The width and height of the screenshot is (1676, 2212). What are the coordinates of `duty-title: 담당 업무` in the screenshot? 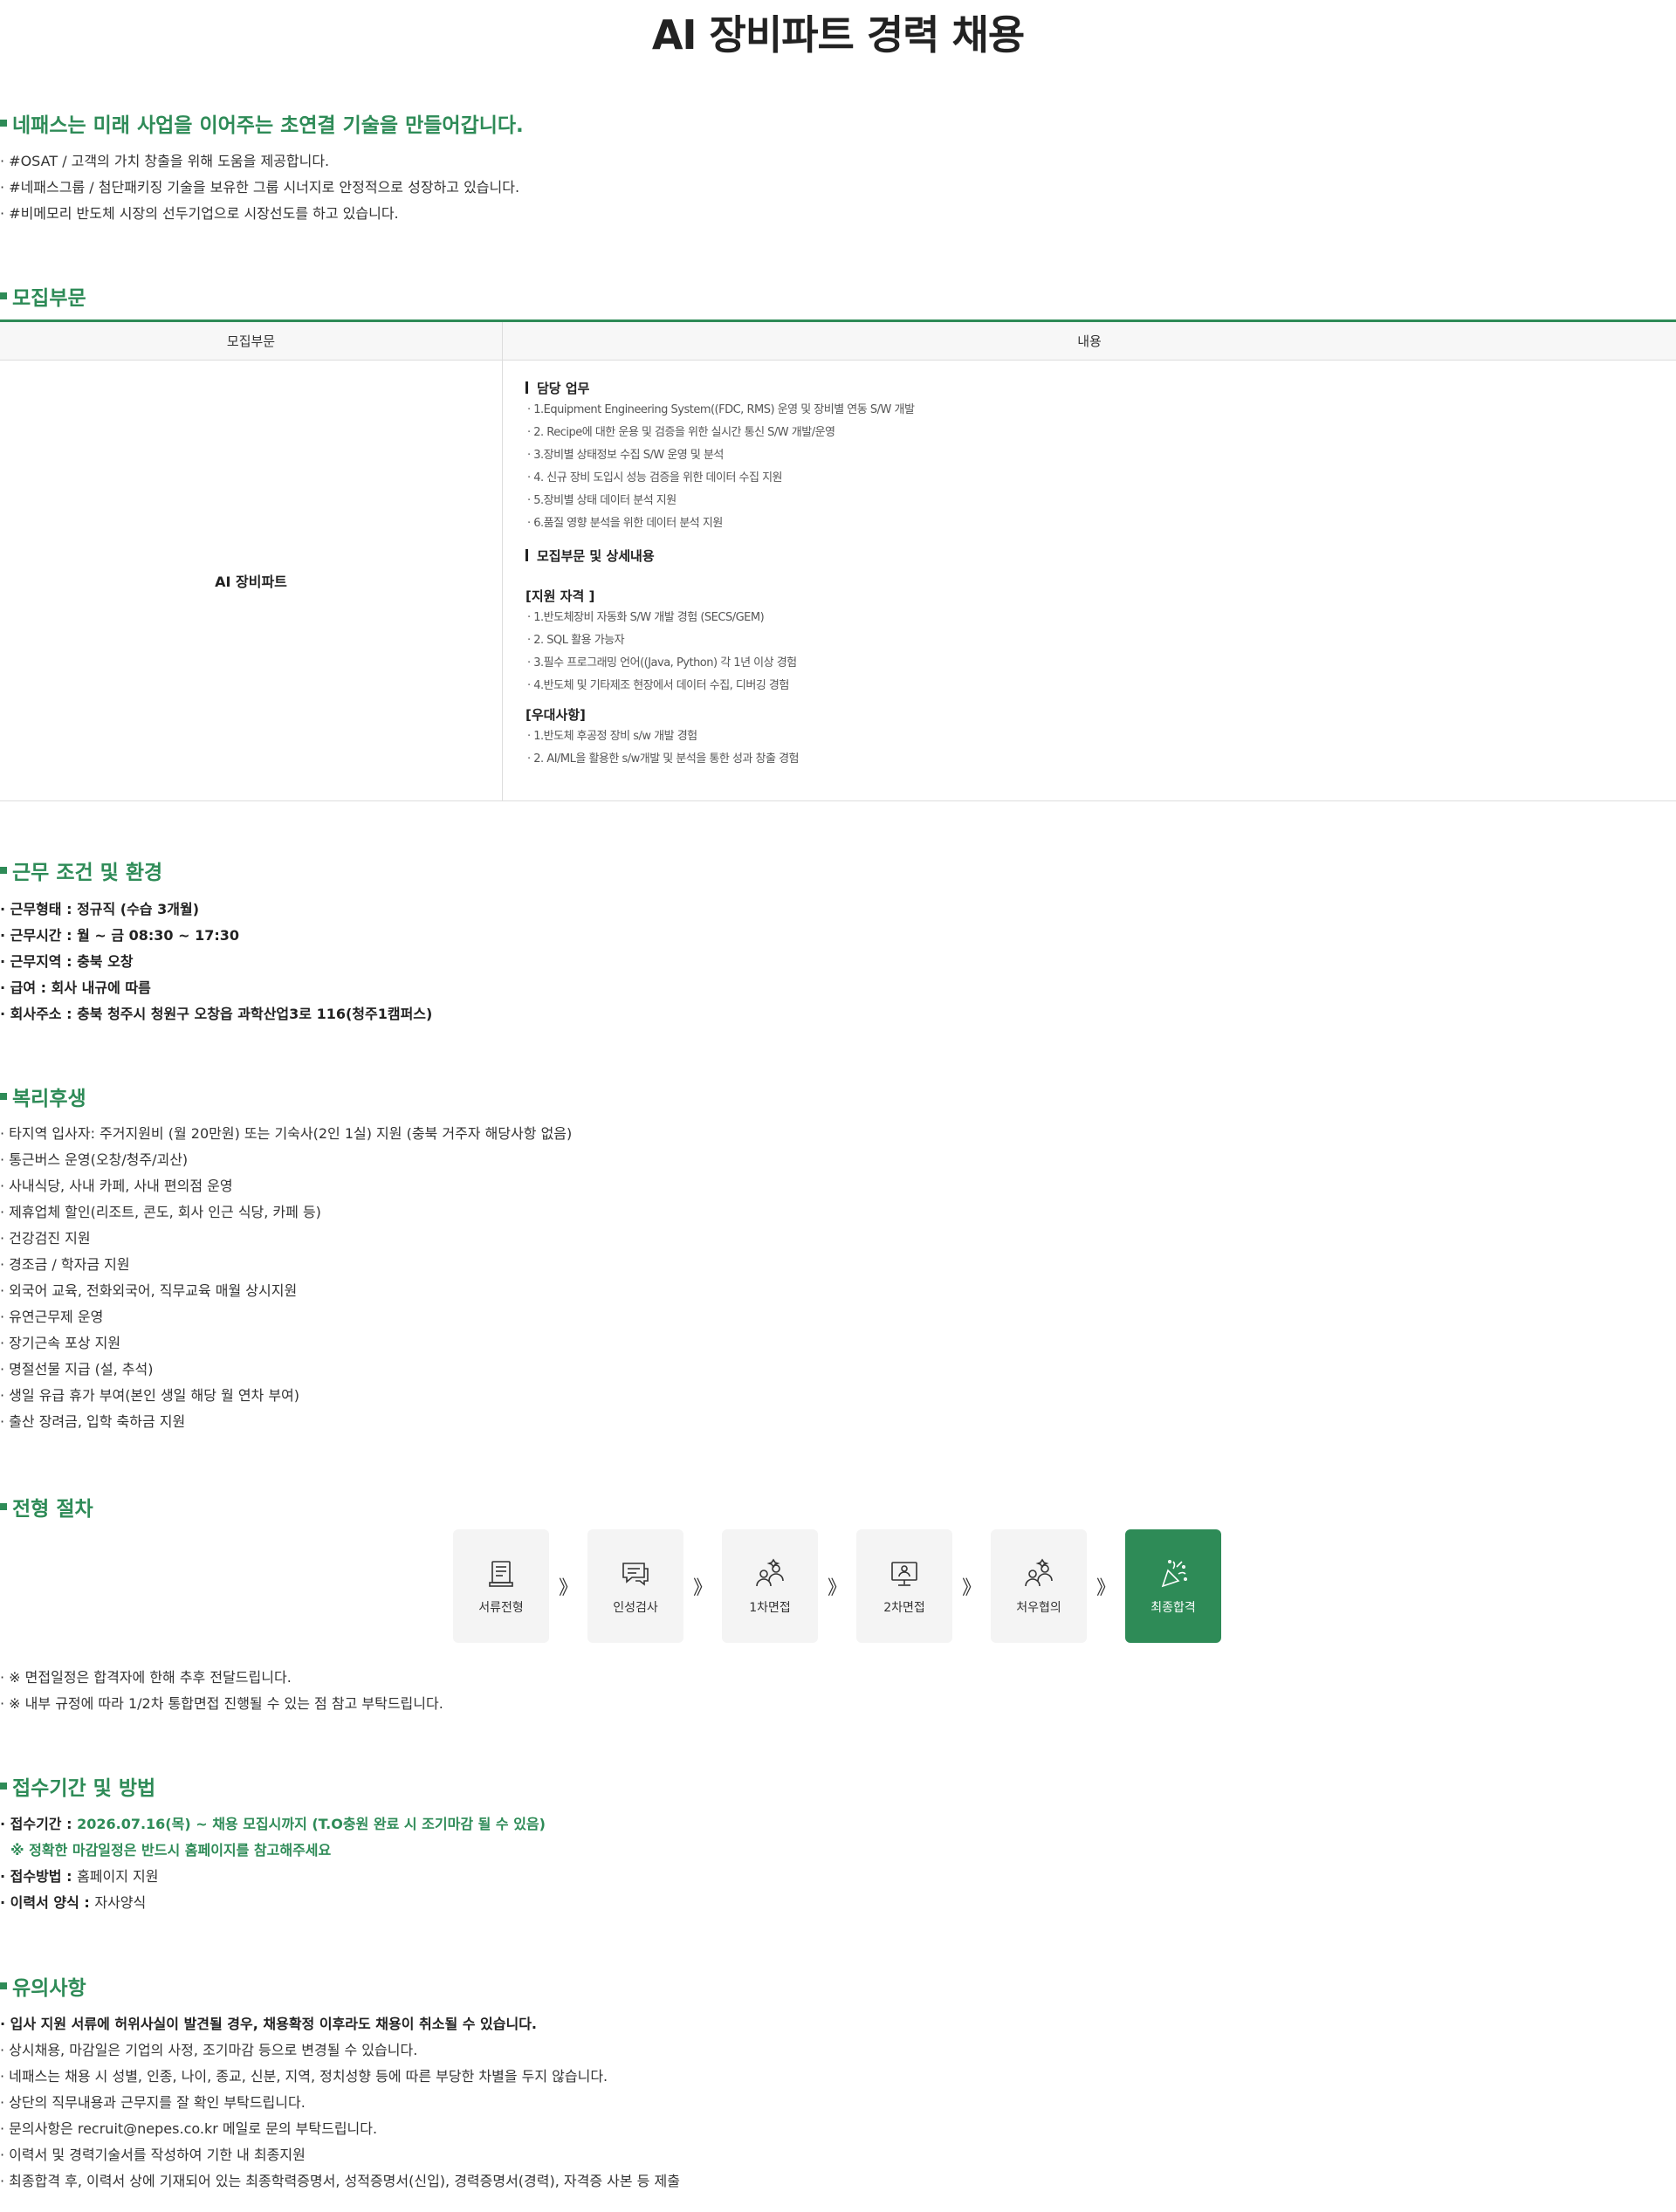 It's located at (1100, 388).